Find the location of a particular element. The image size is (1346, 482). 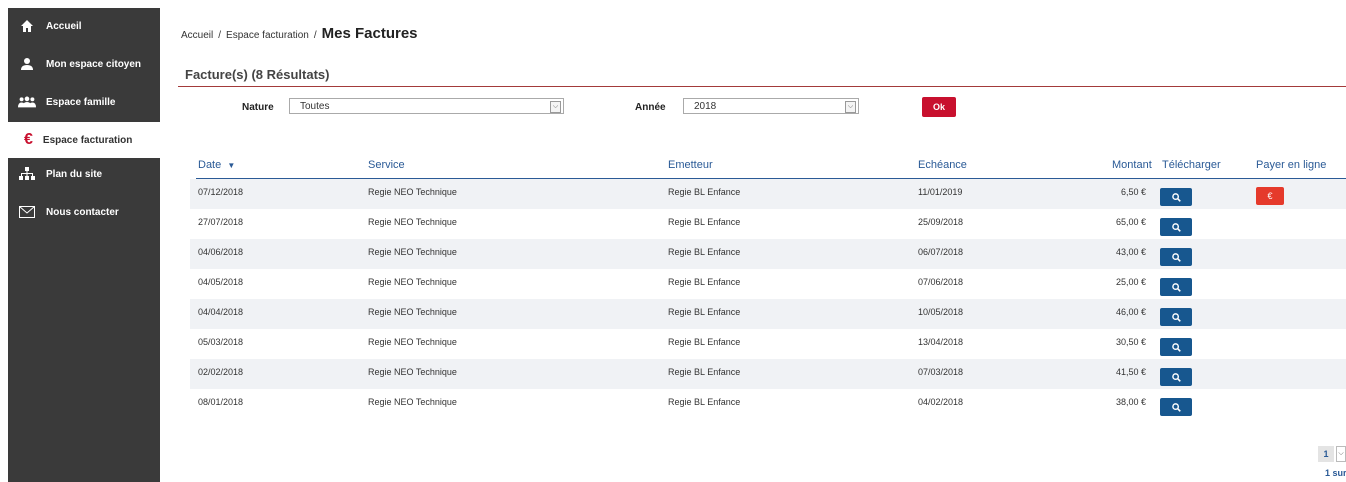

column-header-payer: Payer en ligne is located at coordinates (1291, 165).